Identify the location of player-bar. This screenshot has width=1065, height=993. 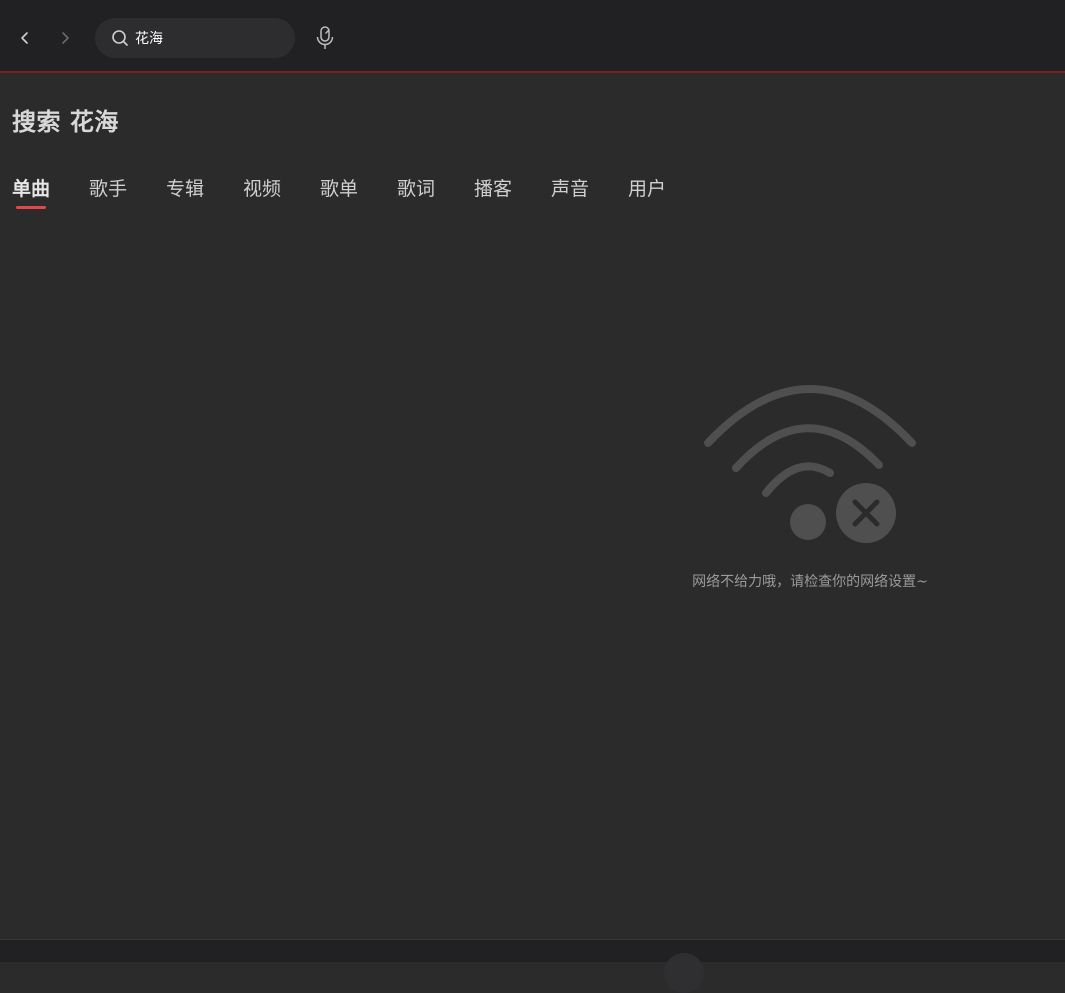
(532, 966).